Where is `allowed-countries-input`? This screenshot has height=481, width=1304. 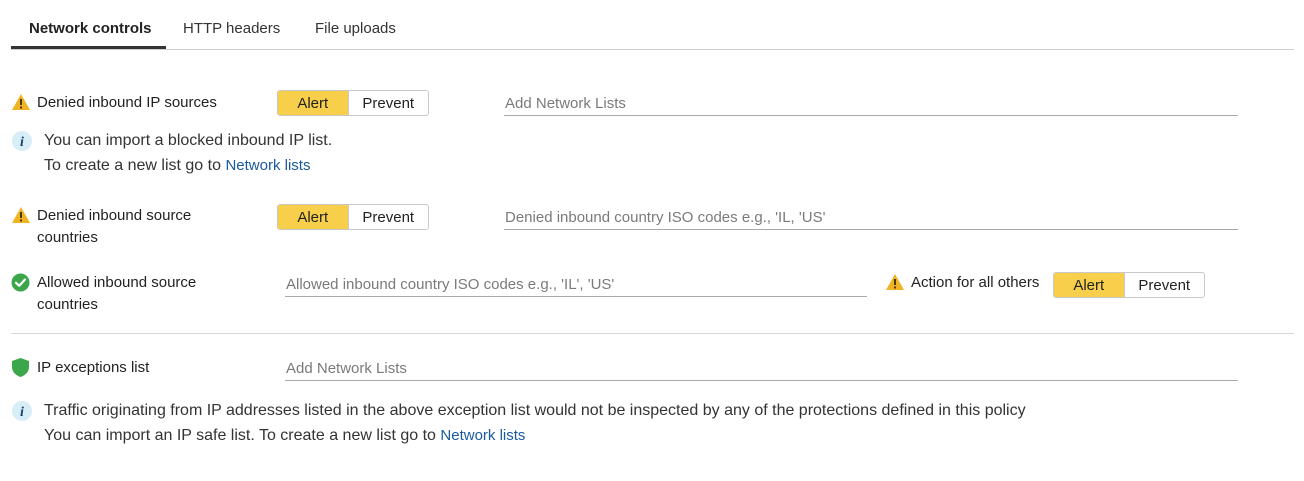
allowed-countries-input is located at coordinates (576, 284).